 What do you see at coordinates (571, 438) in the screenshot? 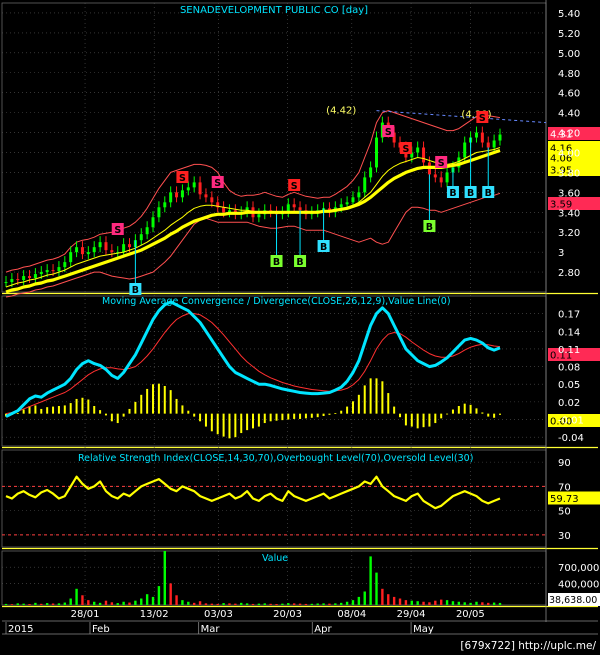
I see `y-tick-label: -0.04` at bounding box center [571, 438].